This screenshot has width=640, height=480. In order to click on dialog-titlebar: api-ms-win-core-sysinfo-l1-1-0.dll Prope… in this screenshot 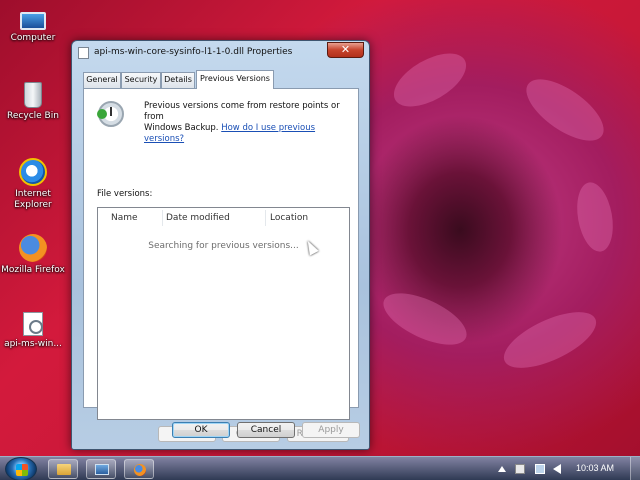, I will do `click(220, 52)`.